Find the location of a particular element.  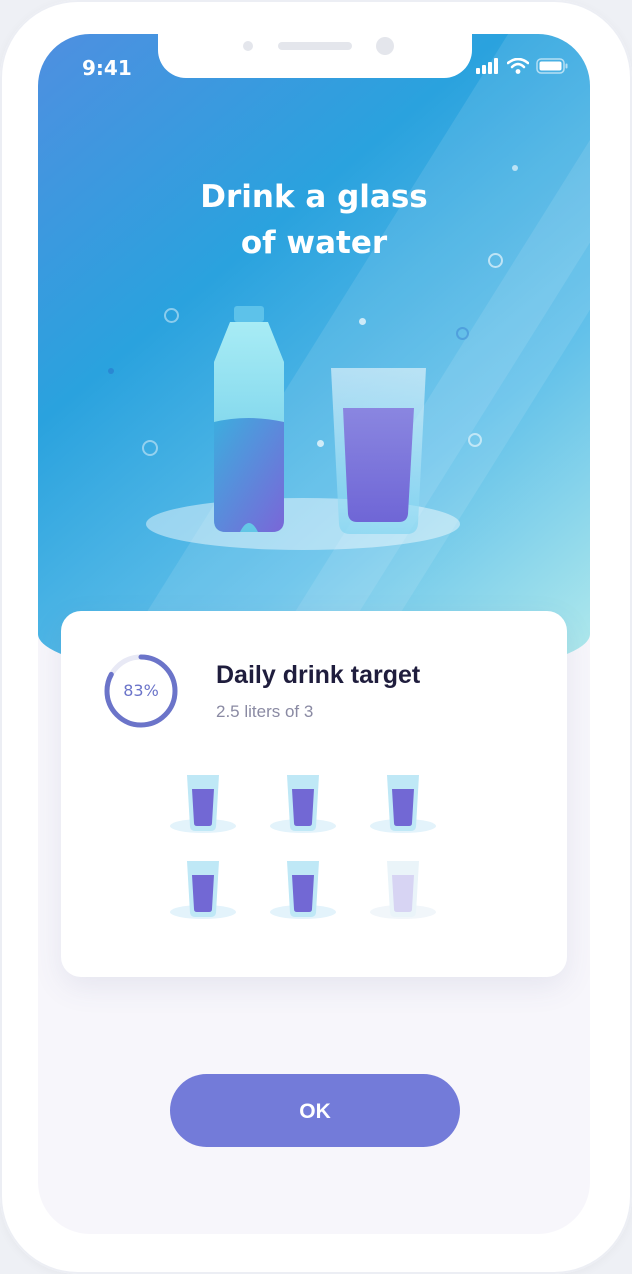

status-icons is located at coordinates (522, 66).